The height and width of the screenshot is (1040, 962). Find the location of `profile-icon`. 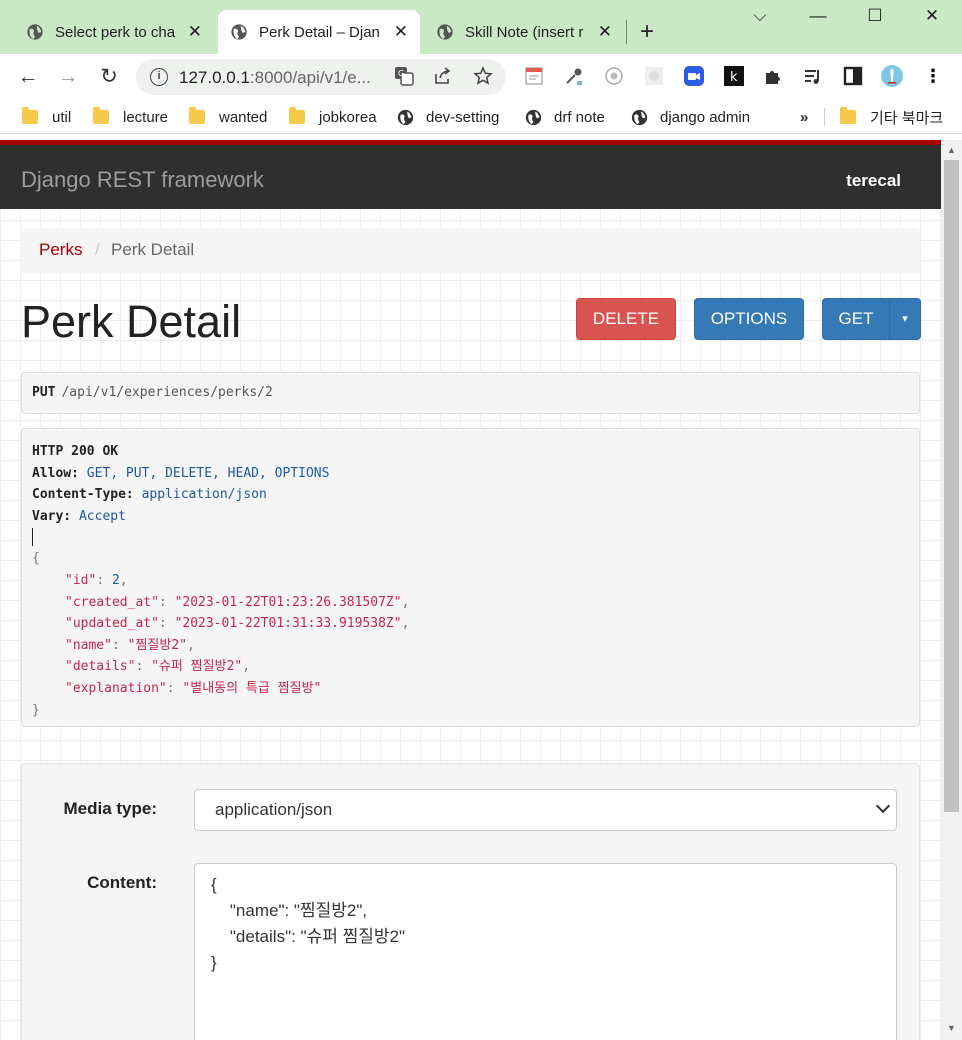

profile-icon is located at coordinates (892, 76).